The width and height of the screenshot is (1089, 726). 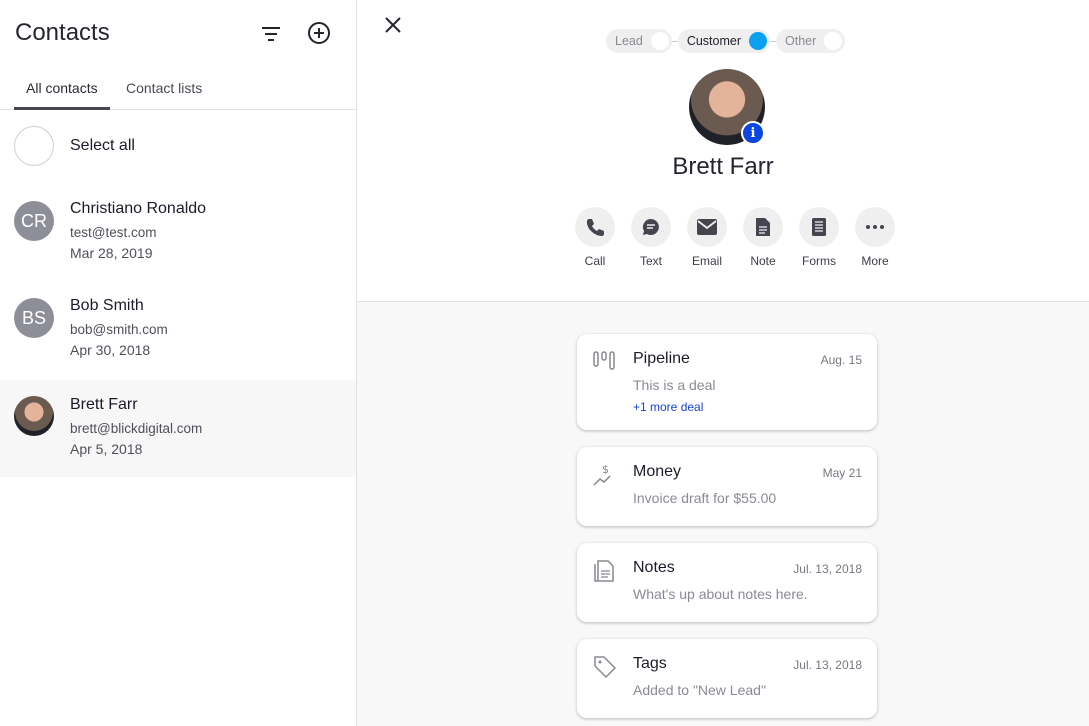 I want to click on stage-lead: Lead, so click(x=639, y=41).